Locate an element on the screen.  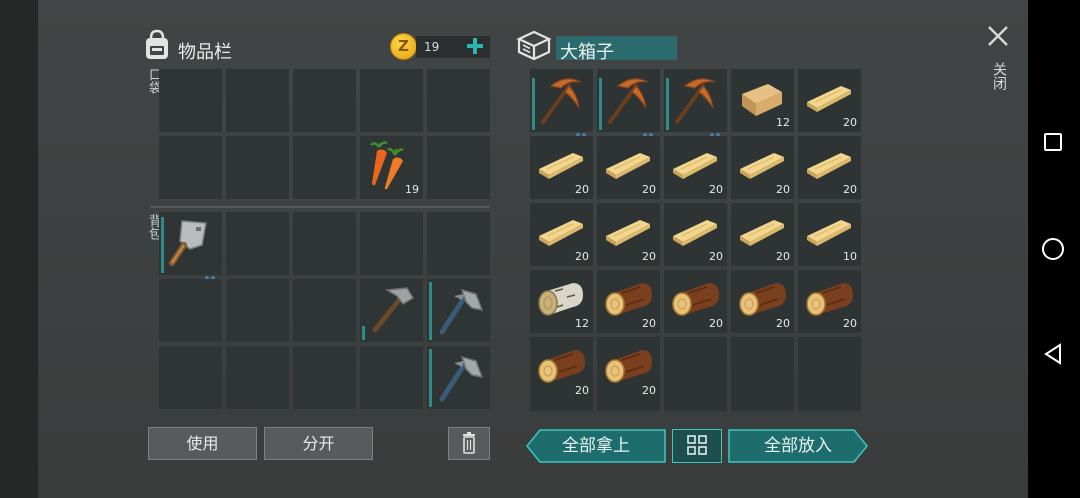
hammer-icon is located at coordinates (391, 310).